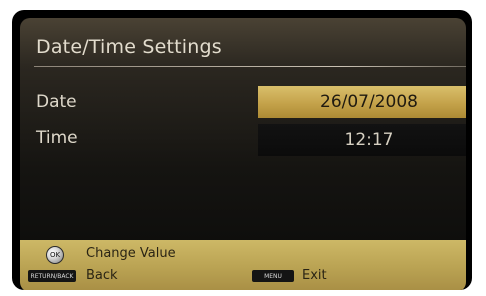  What do you see at coordinates (56, 102) in the screenshot?
I see `date-label: Date` at bounding box center [56, 102].